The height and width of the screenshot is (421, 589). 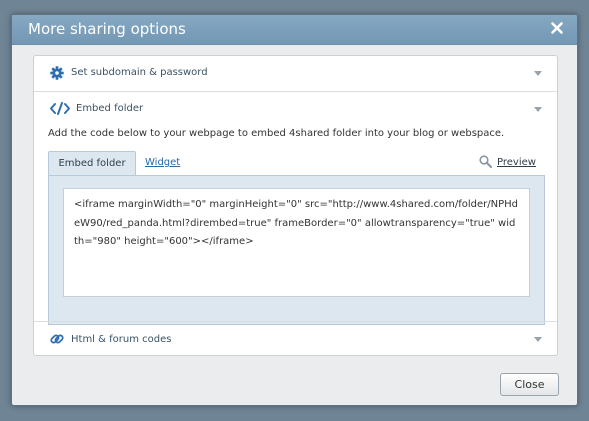 I want to click on section-html-forum-header: Html & forum codes, so click(x=295, y=339).